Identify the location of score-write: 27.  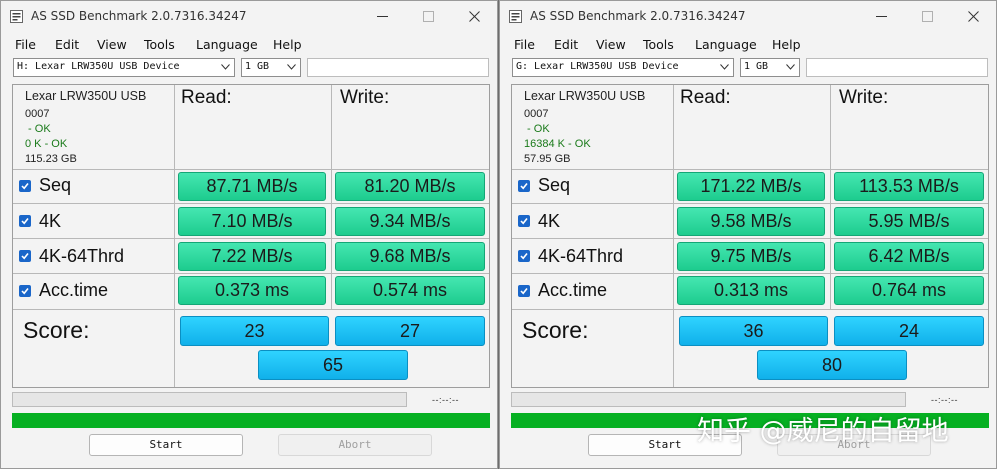
(410, 331).